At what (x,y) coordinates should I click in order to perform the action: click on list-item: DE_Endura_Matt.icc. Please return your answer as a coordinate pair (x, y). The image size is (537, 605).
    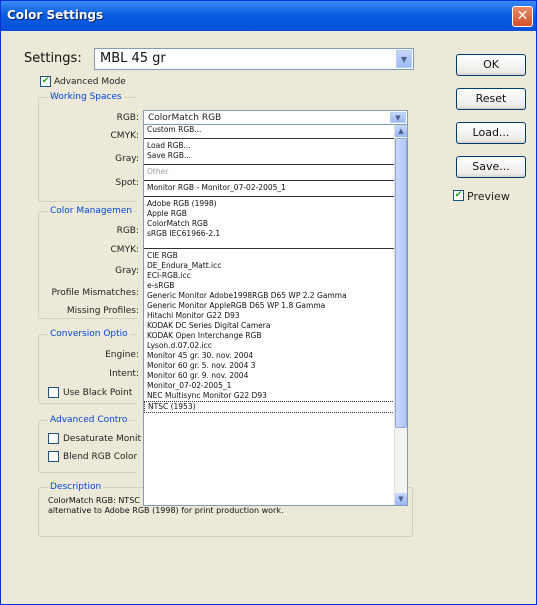
    Looking at the image, I should click on (275, 266).